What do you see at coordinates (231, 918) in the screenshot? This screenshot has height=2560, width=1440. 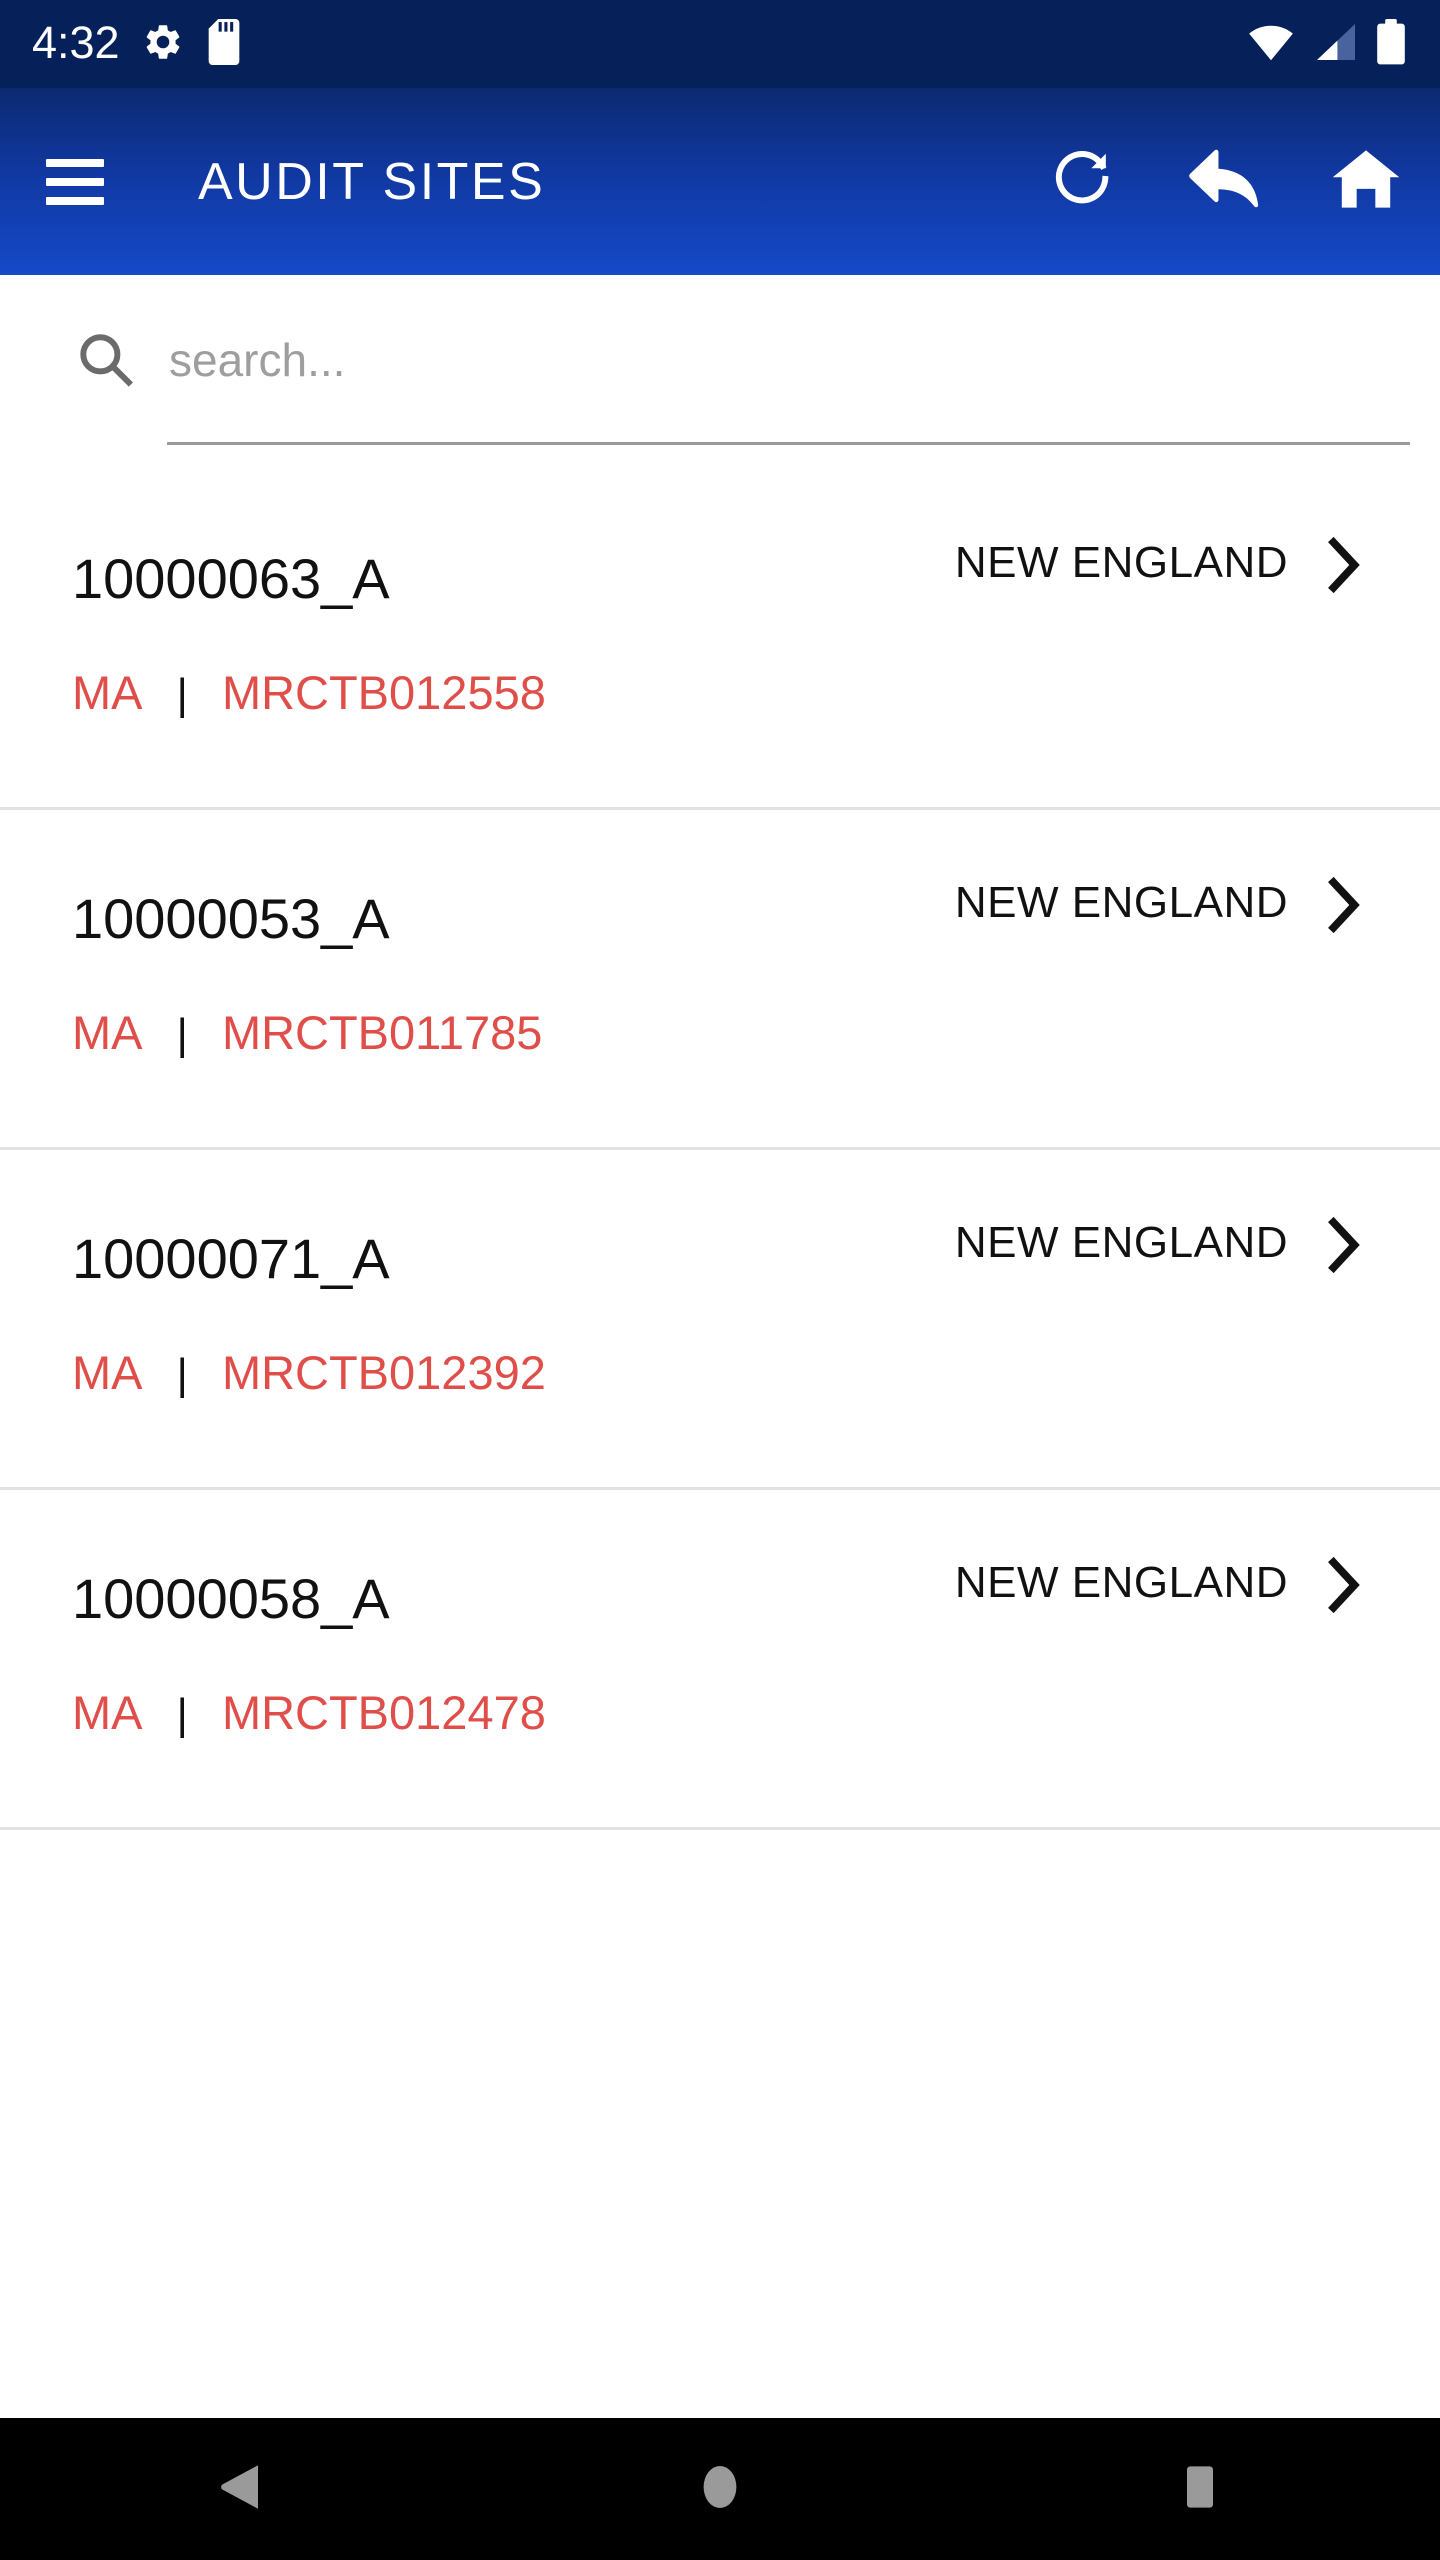 I see `site-id: 10000053_A` at bounding box center [231, 918].